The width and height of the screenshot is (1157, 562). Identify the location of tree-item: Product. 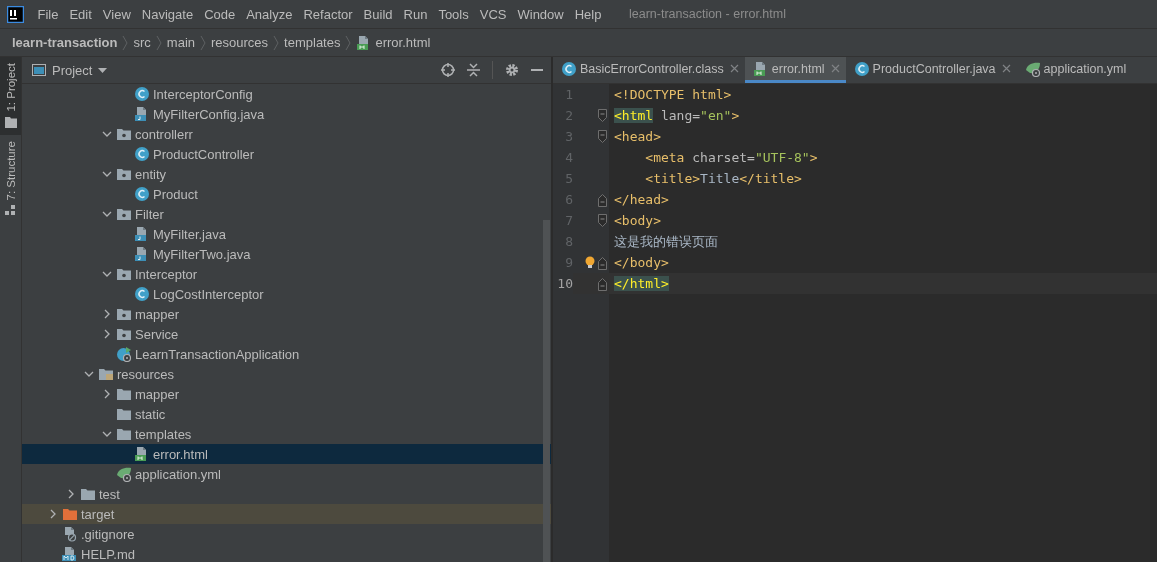
(286, 194).